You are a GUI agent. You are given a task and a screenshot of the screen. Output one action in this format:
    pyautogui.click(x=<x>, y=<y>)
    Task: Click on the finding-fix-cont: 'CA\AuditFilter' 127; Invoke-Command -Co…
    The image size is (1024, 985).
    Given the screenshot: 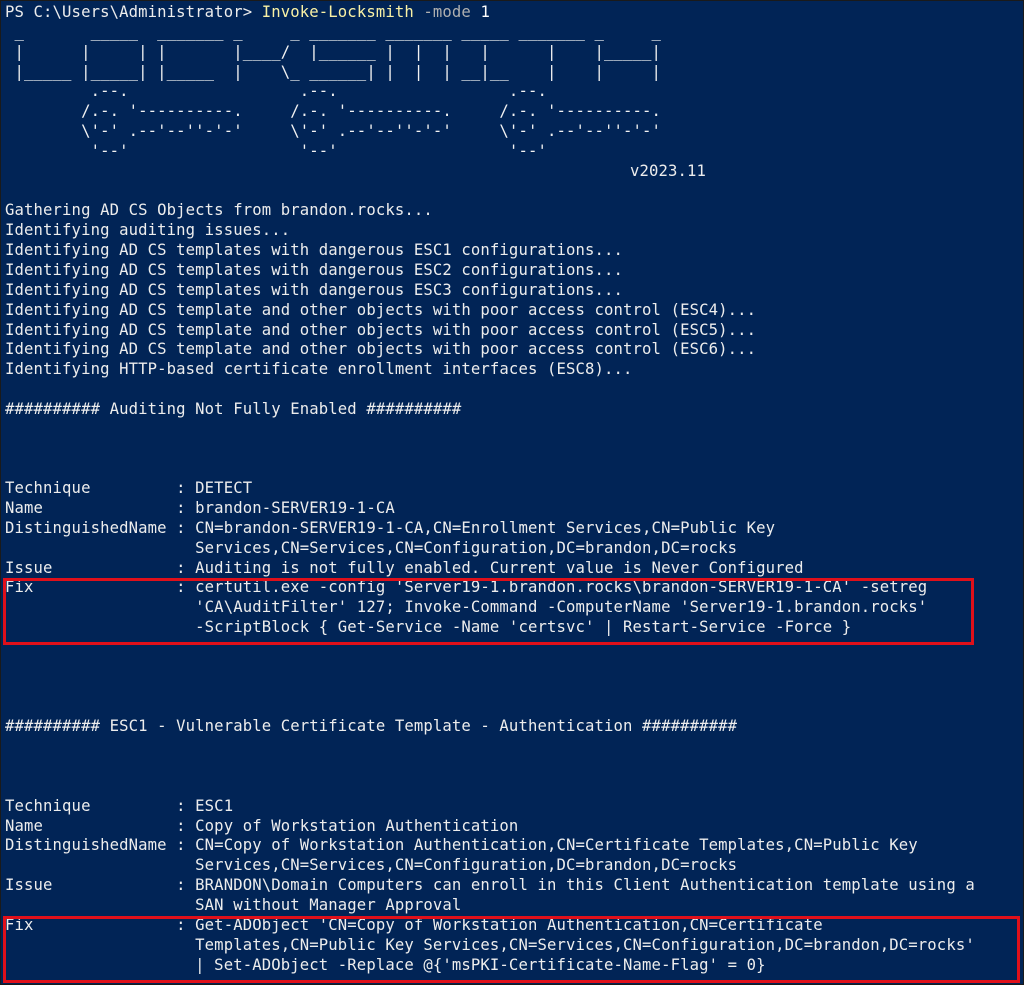 What is the action you would take?
    pyautogui.click(x=466, y=607)
    